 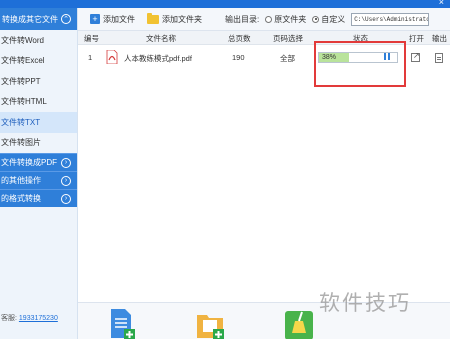 What do you see at coordinates (95, 19) in the screenshot?
I see `add-file-icon: +` at bounding box center [95, 19].